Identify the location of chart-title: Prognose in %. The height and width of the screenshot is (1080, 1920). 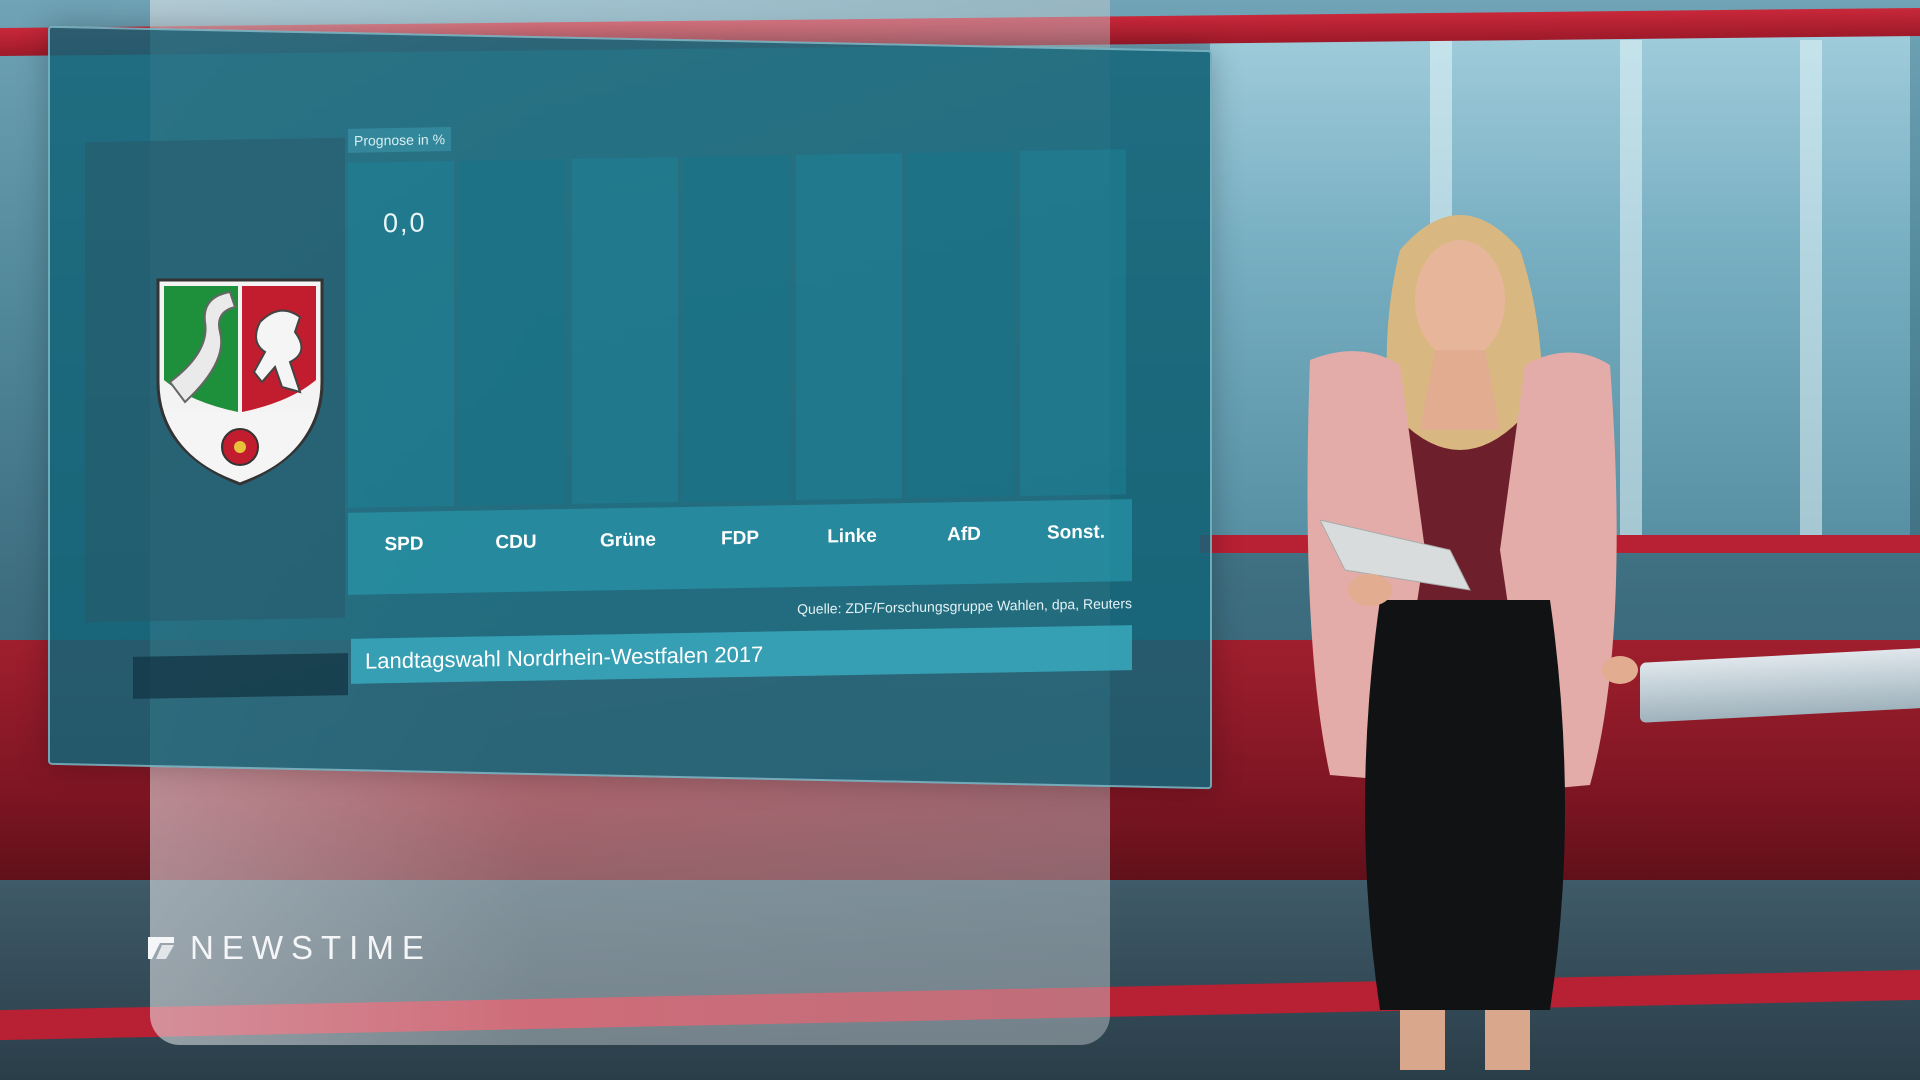
(400, 140).